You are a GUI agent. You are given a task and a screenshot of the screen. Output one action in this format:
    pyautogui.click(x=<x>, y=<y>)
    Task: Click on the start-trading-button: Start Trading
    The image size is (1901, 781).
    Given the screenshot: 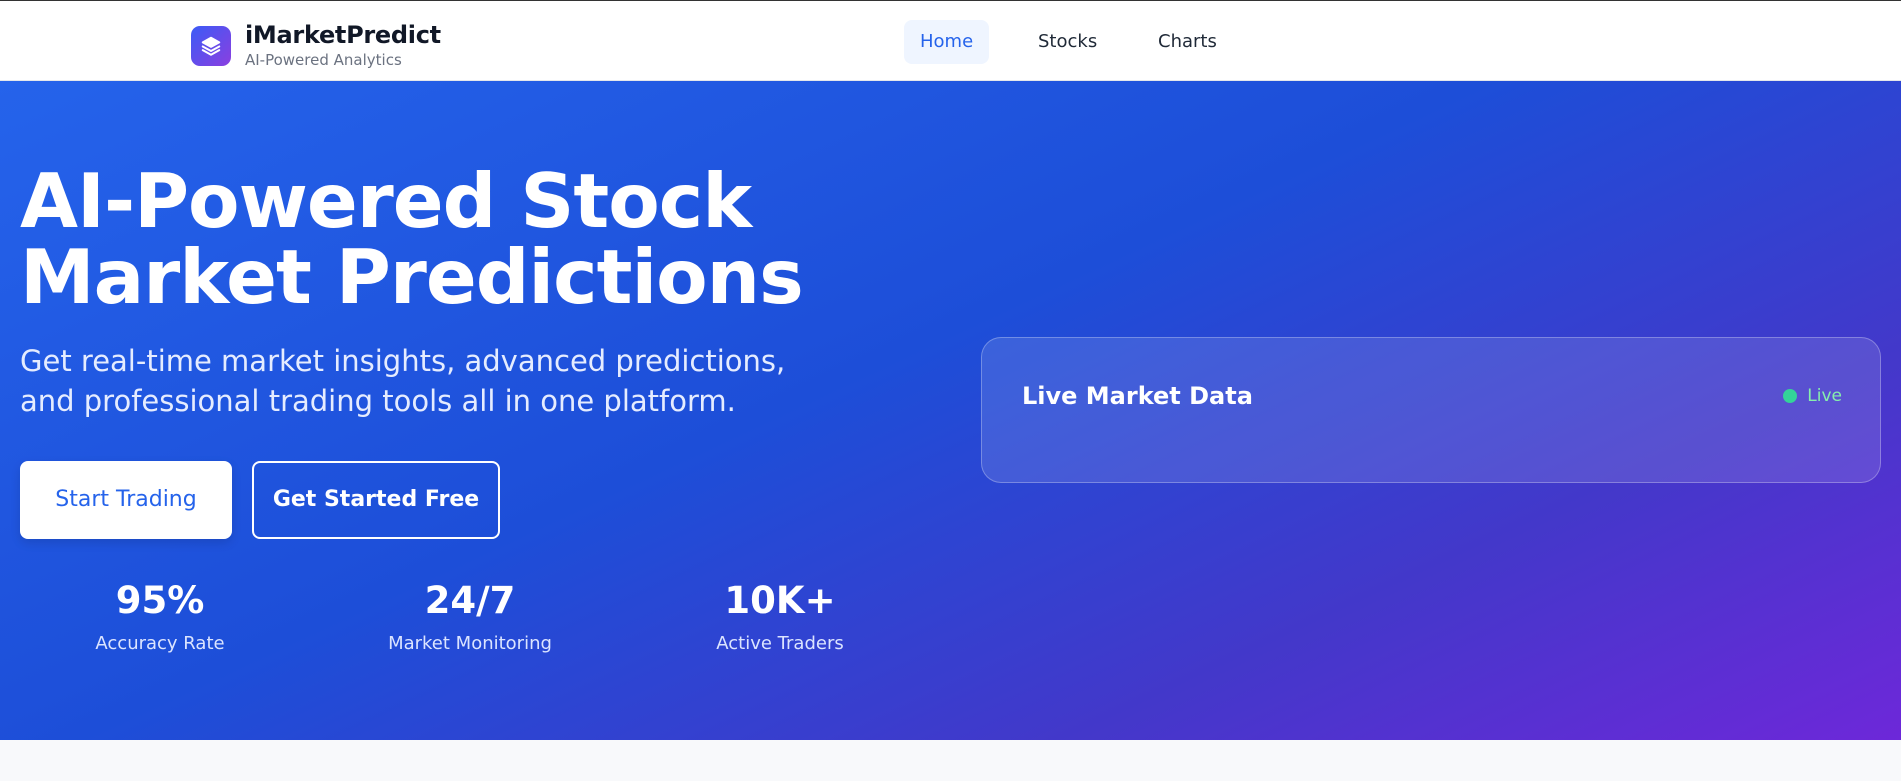 What is the action you would take?
    pyautogui.click(x=126, y=500)
    